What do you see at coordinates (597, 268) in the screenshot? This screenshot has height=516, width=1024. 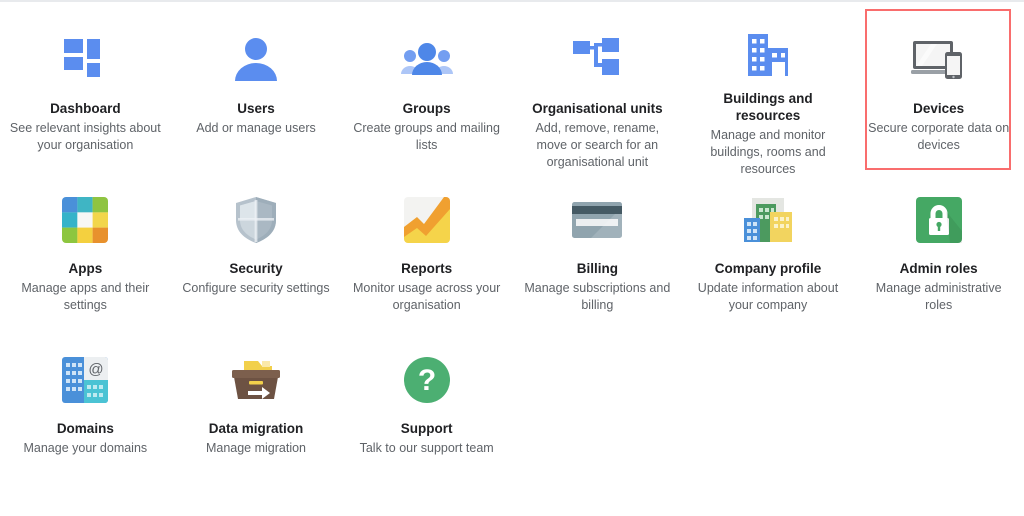 I see `card-title: Billing` at bounding box center [597, 268].